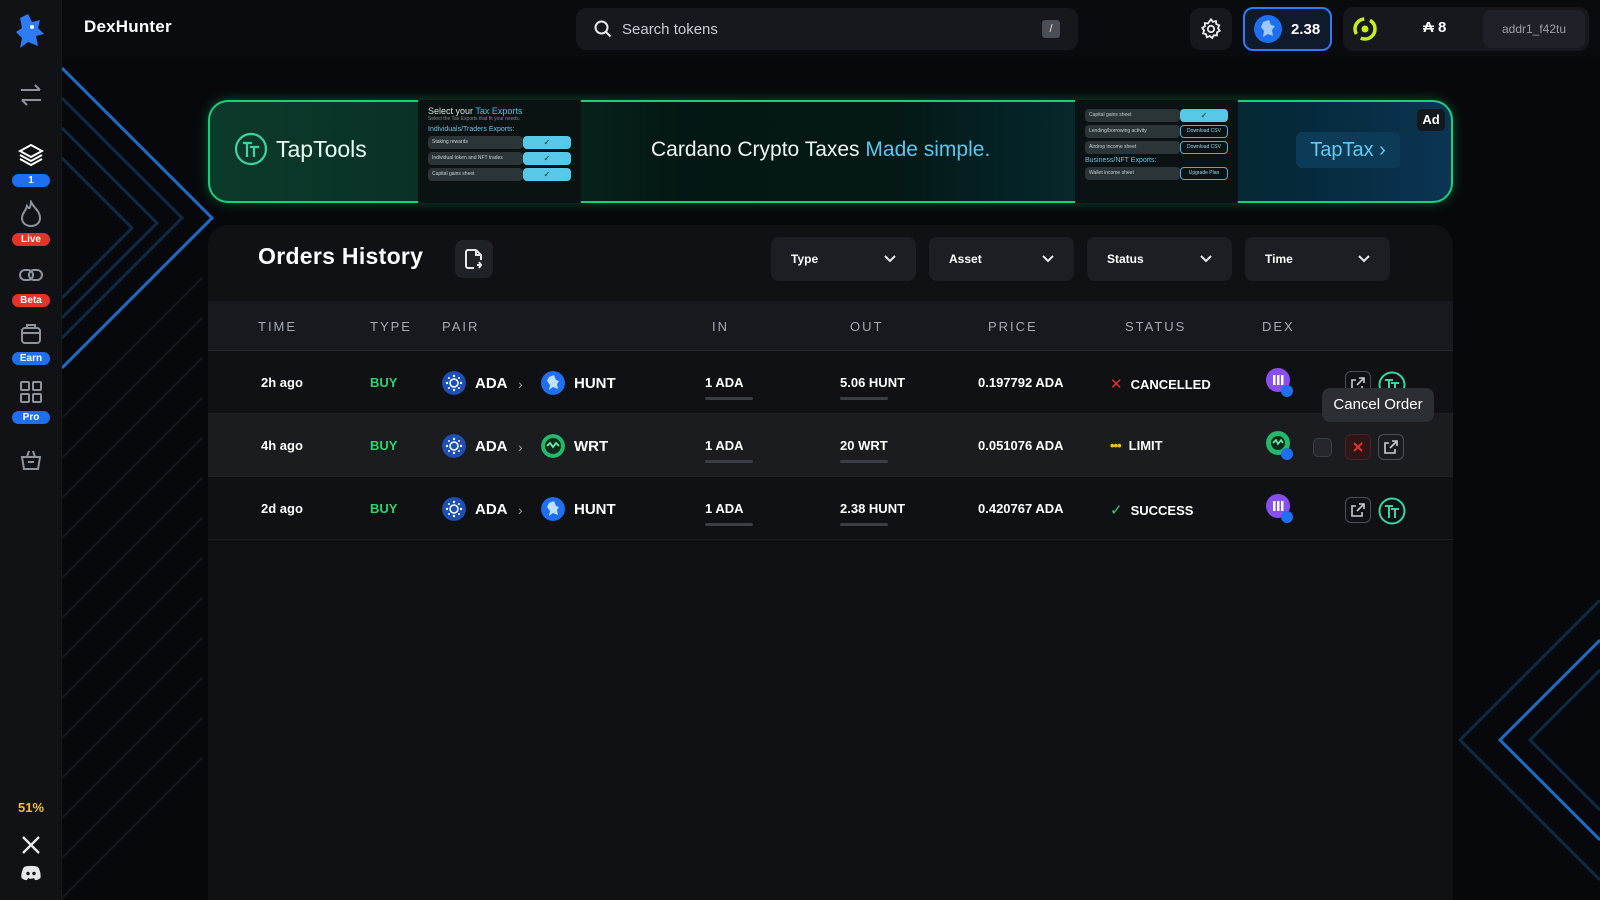  What do you see at coordinates (1116, 384) in the screenshot?
I see `cancelled-icon: ✕` at bounding box center [1116, 384].